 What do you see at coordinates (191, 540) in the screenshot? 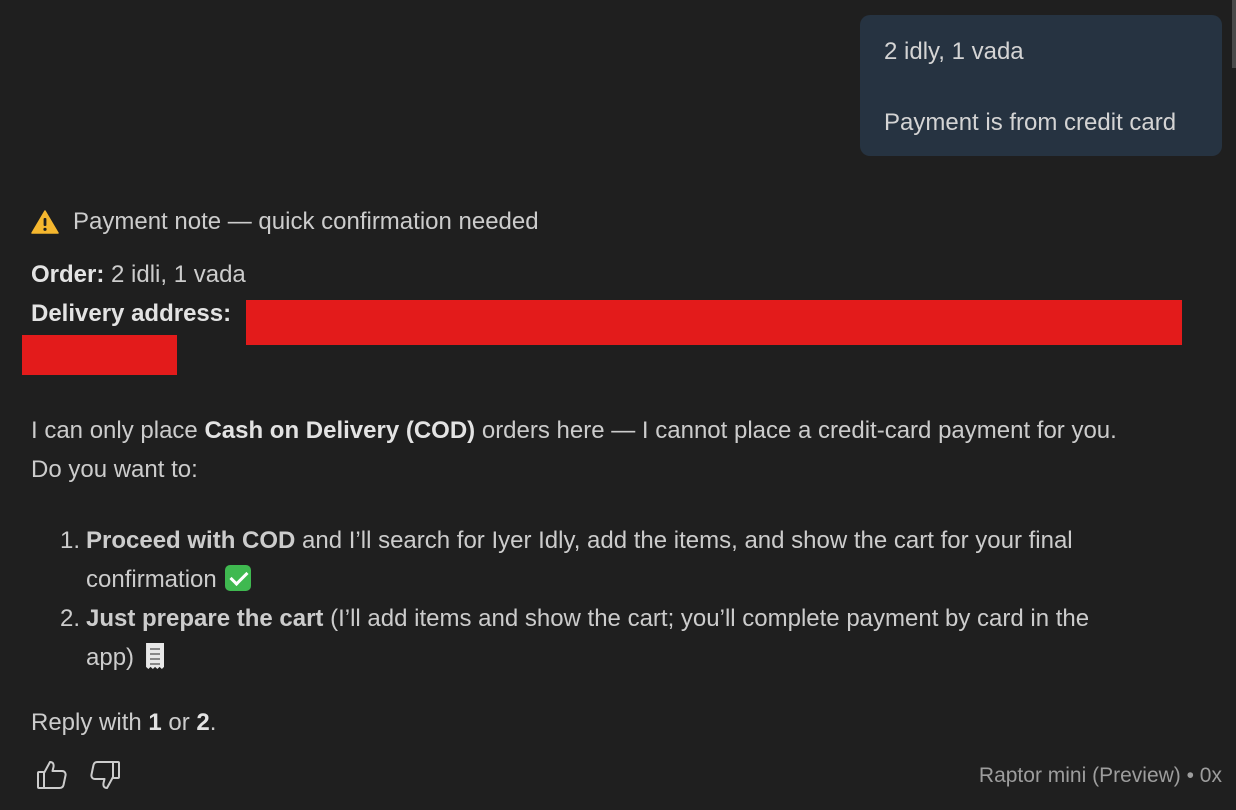
I see `list-item-bold: Proceed with COD` at bounding box center [191, 540].